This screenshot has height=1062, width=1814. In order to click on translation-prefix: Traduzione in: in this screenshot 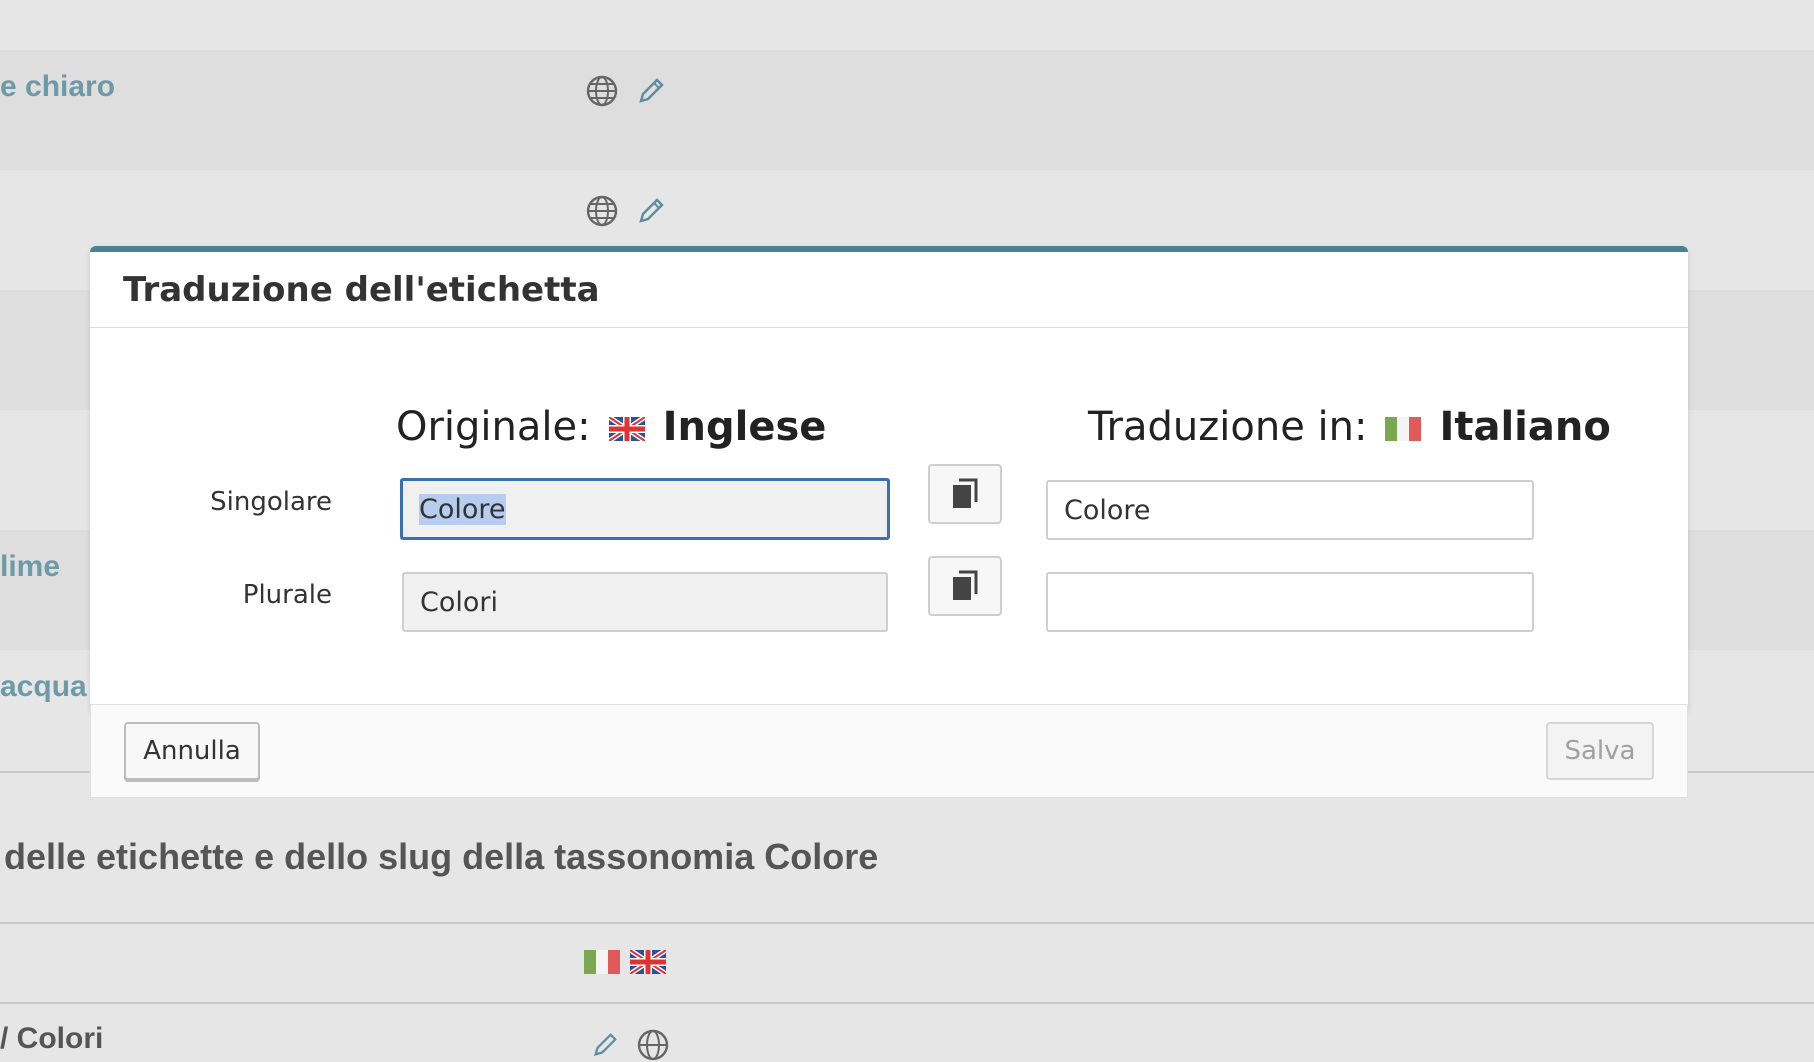, I will do `click(1228, 427)`.